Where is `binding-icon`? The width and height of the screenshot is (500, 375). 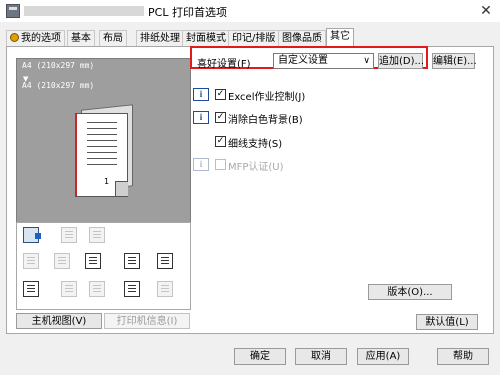
binding-icon is located at coordinates (165, 289).